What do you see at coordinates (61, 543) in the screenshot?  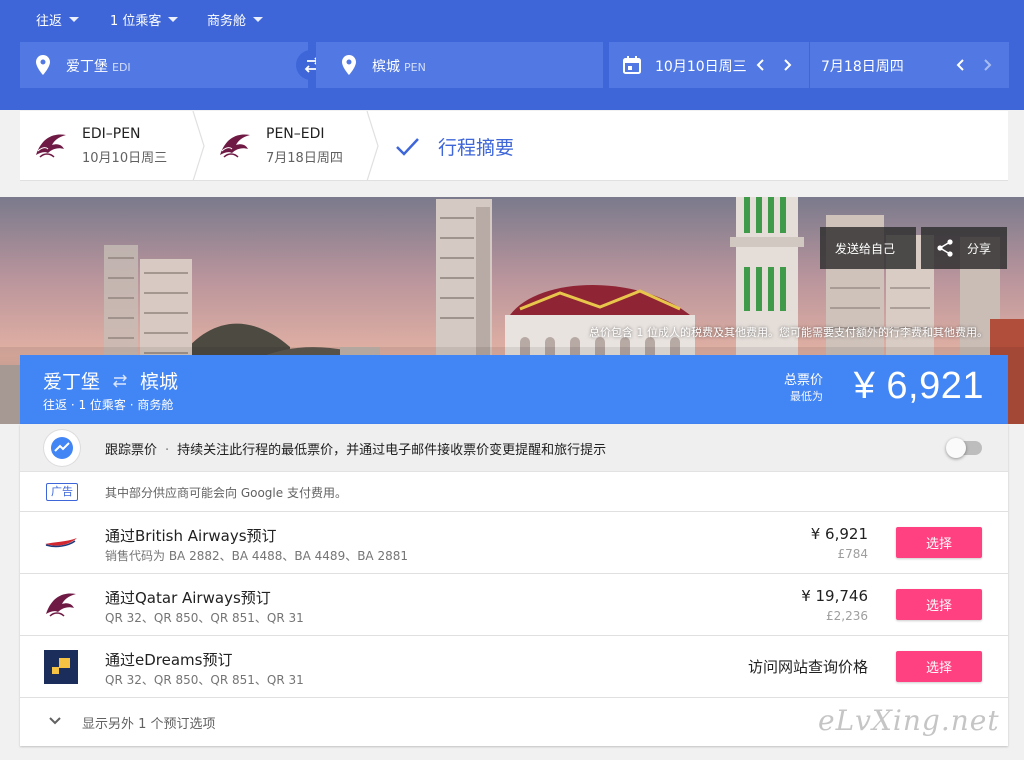 I see `british-airways-logo-icon` at bounding box center [61, 543].